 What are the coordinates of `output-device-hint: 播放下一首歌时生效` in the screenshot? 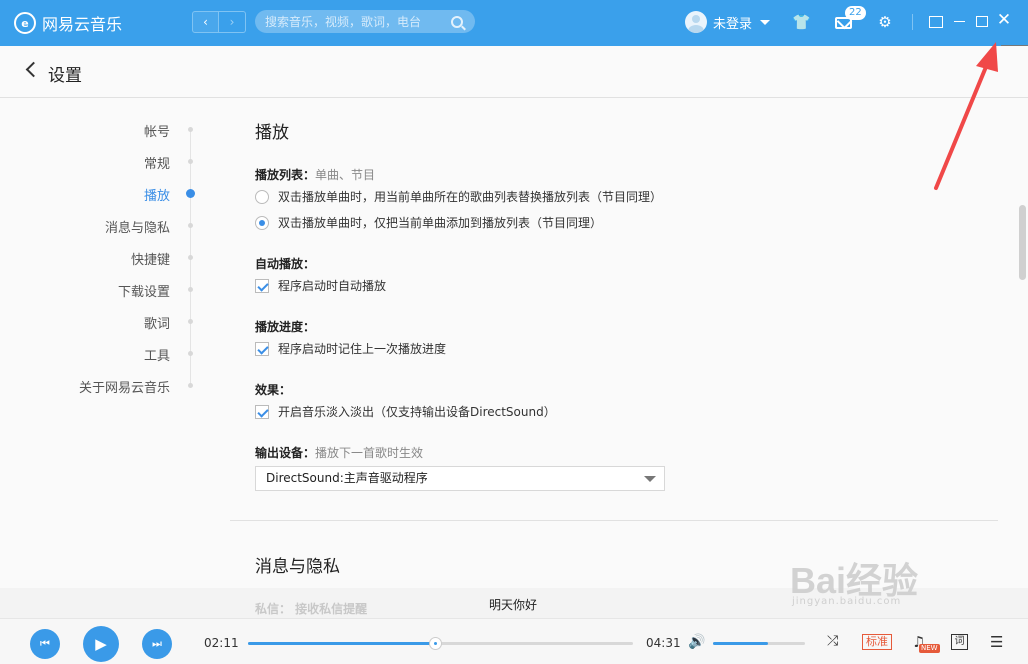 It's located at (369, 453).